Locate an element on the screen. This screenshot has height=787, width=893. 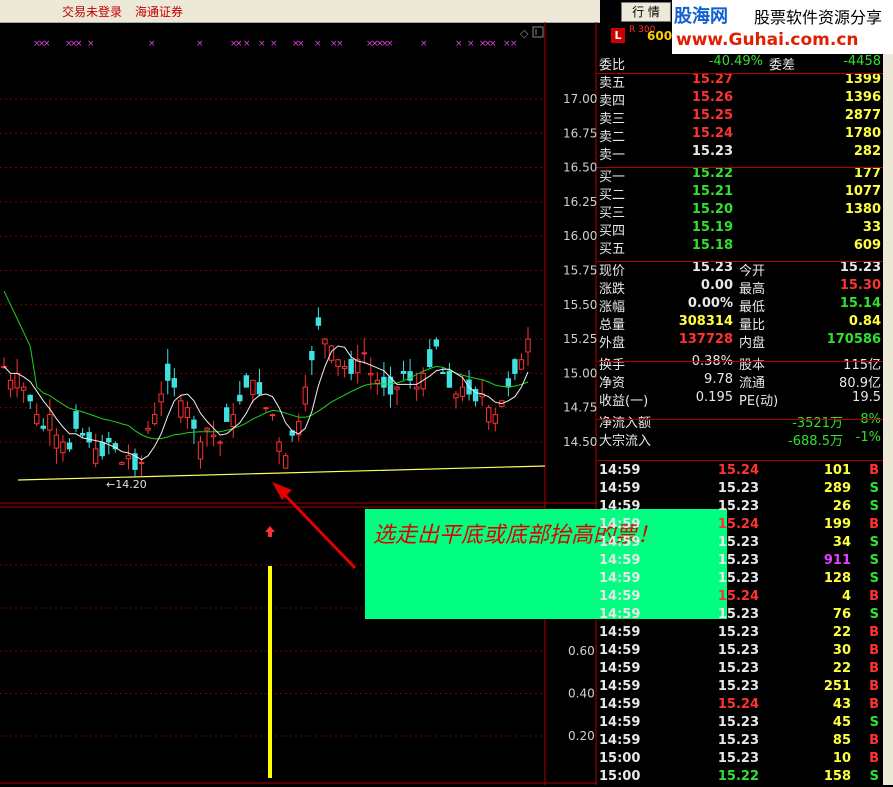
divider is located at coordinates (740, 419).